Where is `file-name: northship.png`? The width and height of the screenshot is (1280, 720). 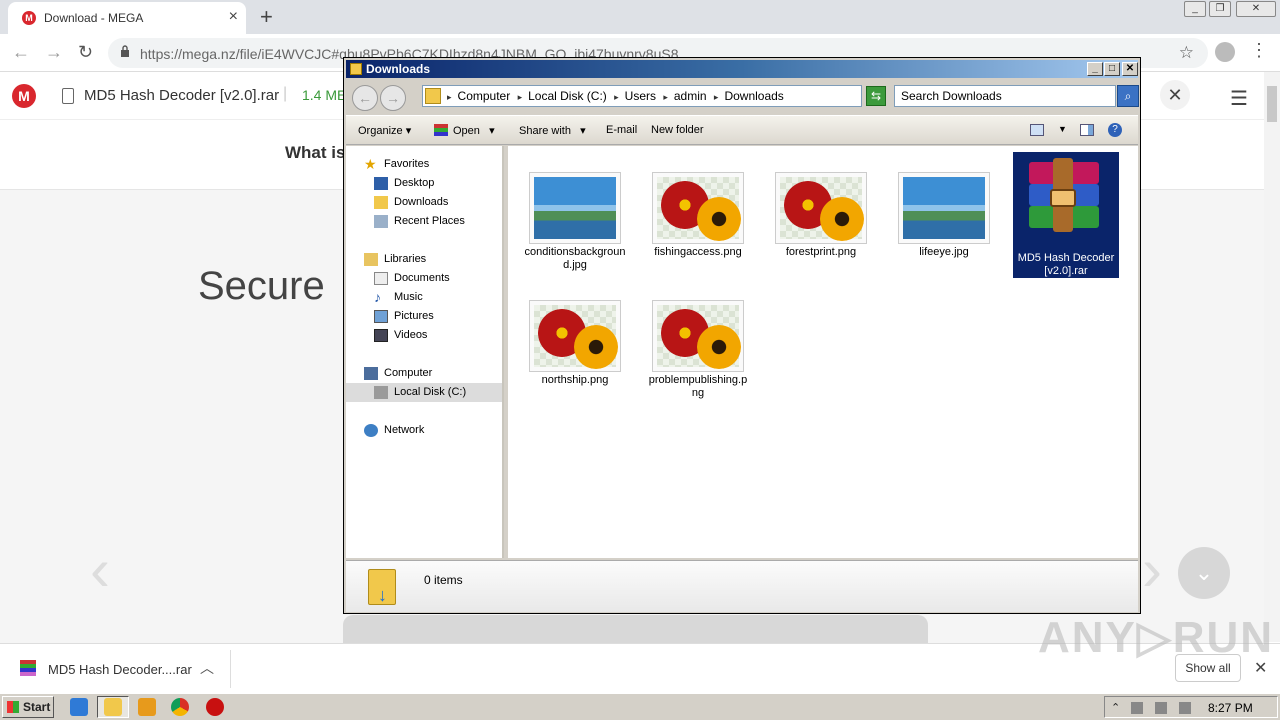 file-name: northship.png is located at coordinates (575, 380).